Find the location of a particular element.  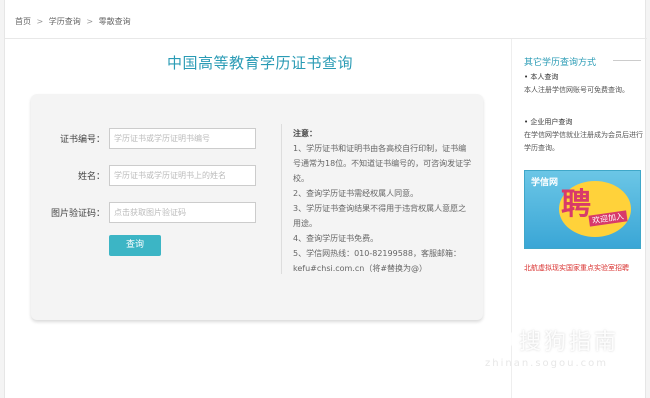

breadcrumb: 首页 > 学历查询 > 零散查询 is located at coordinates (74, 21).